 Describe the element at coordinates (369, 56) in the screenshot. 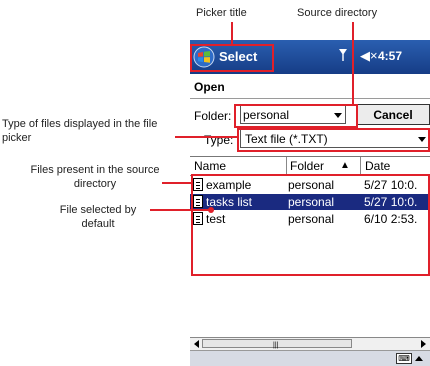

I see `speaker-muted-icon: ◀×` at that location.